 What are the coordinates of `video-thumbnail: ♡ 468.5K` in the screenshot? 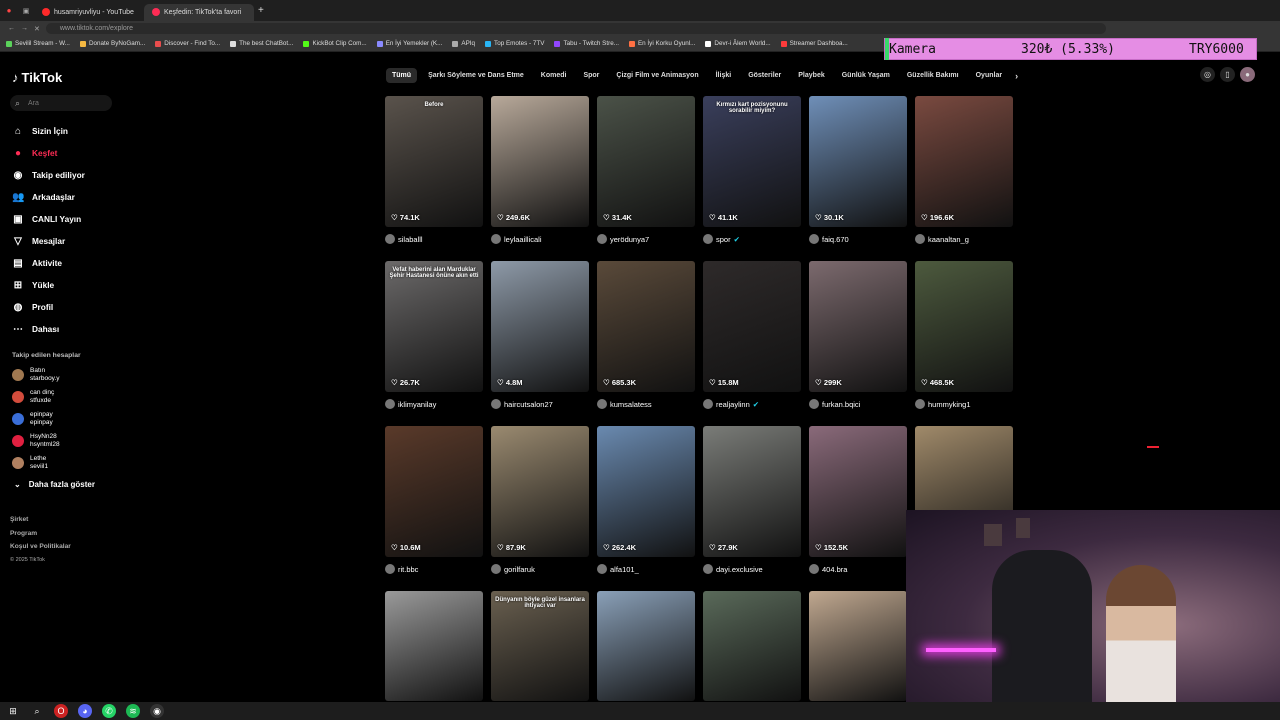 It's located at (964, 326).